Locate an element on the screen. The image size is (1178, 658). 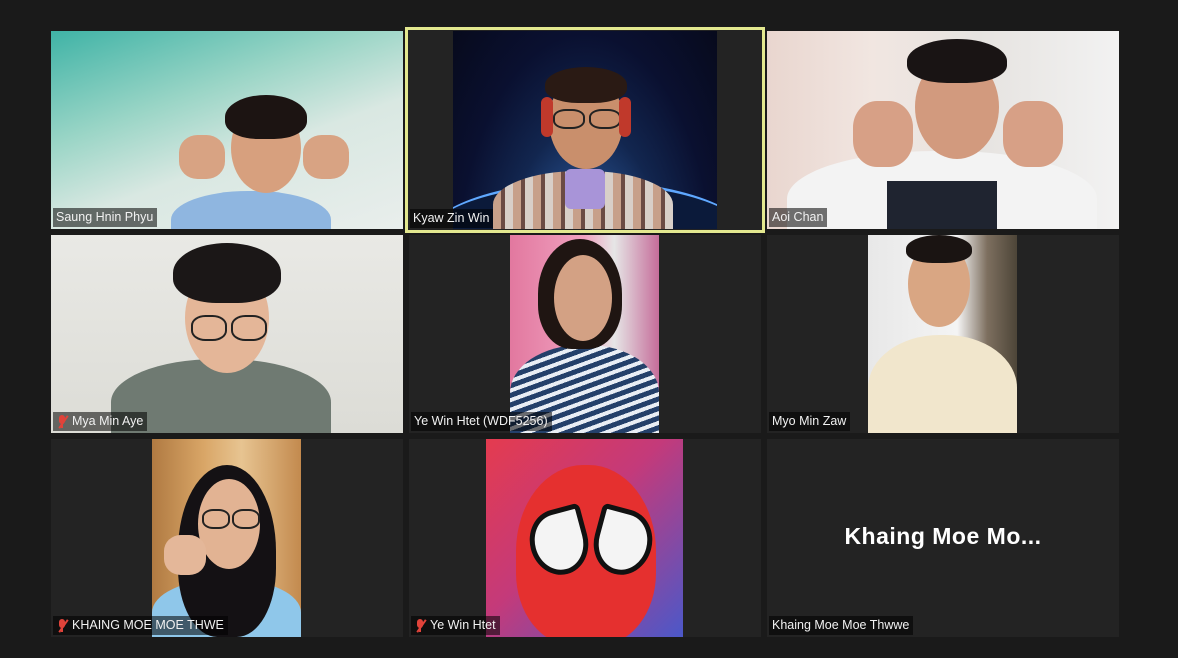
participant-name: Aoi Chan is located at coordinates (798, 217).